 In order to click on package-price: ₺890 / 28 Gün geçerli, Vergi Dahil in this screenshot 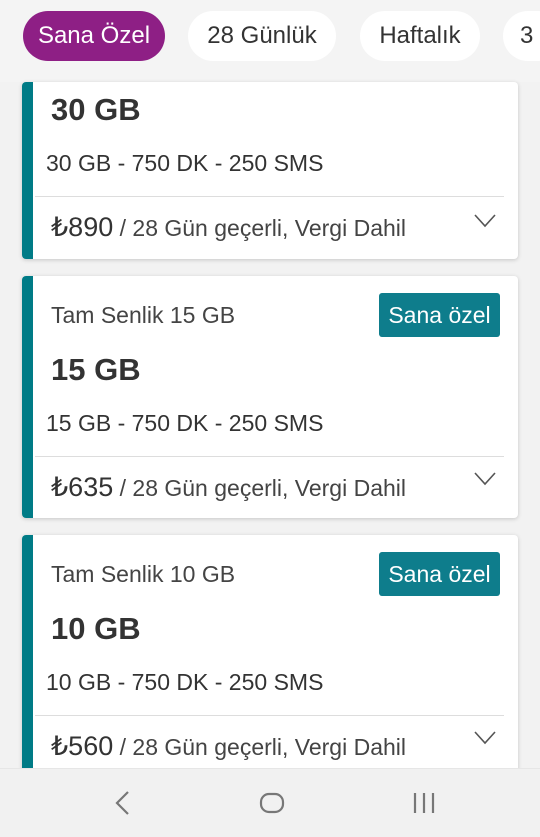, I will do `click(228, 227)`.